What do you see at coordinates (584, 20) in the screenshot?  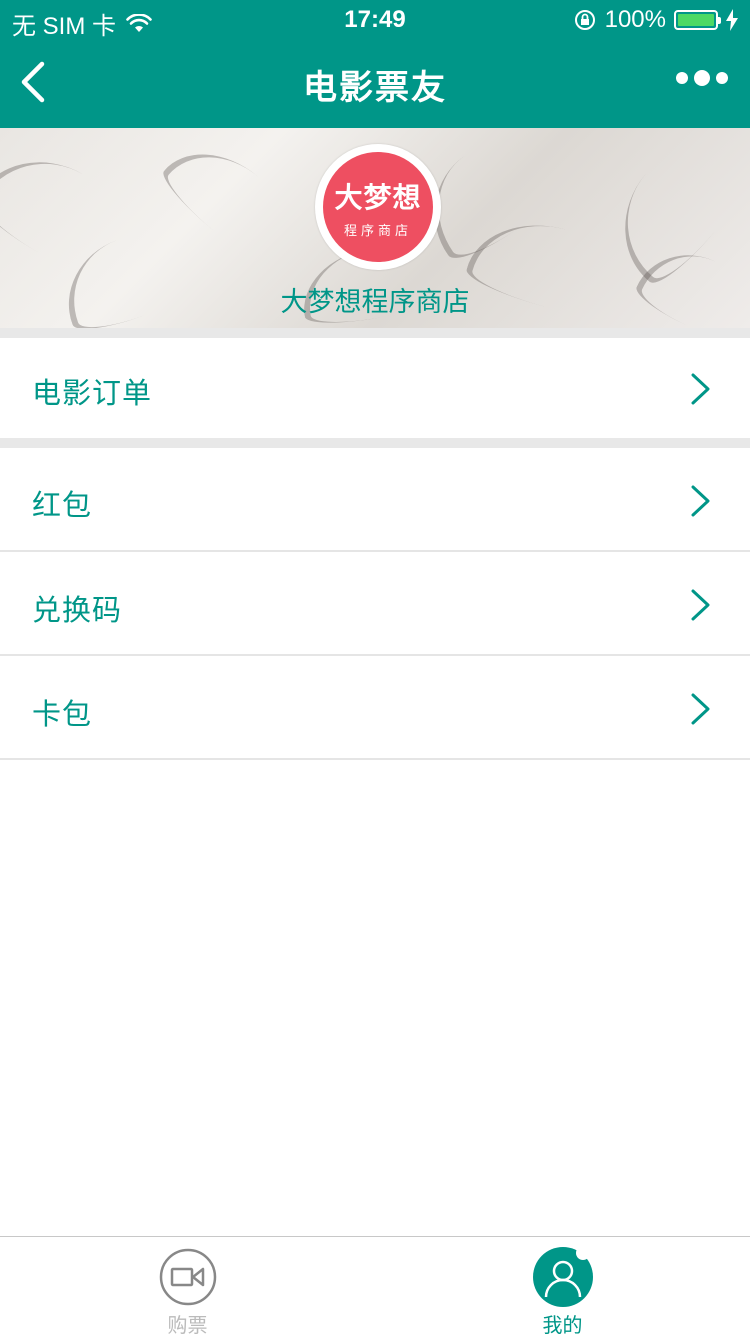 I see `rotation-lock-icon` at bounding box center [584, 20].